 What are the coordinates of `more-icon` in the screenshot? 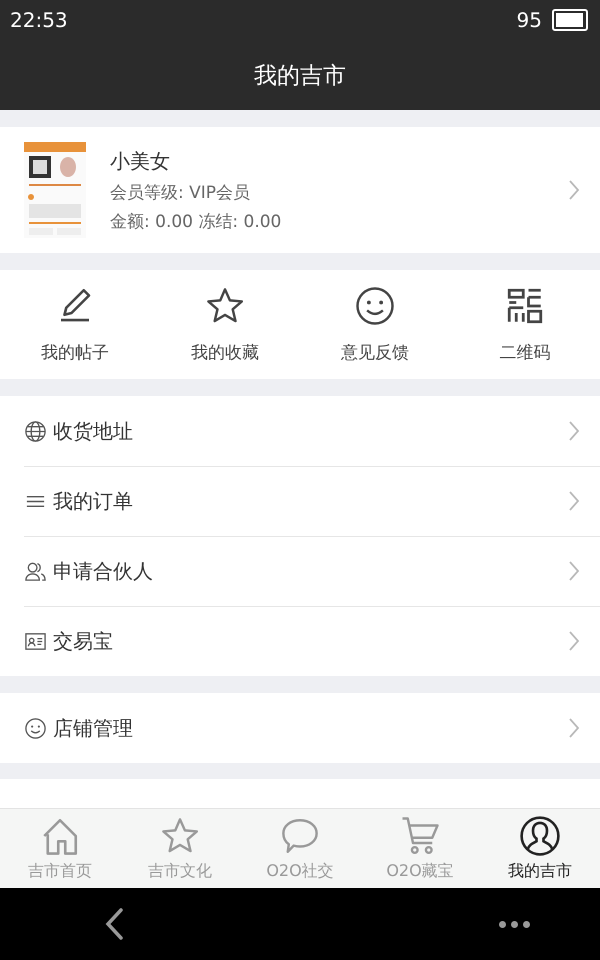 It's located at (514, 924).